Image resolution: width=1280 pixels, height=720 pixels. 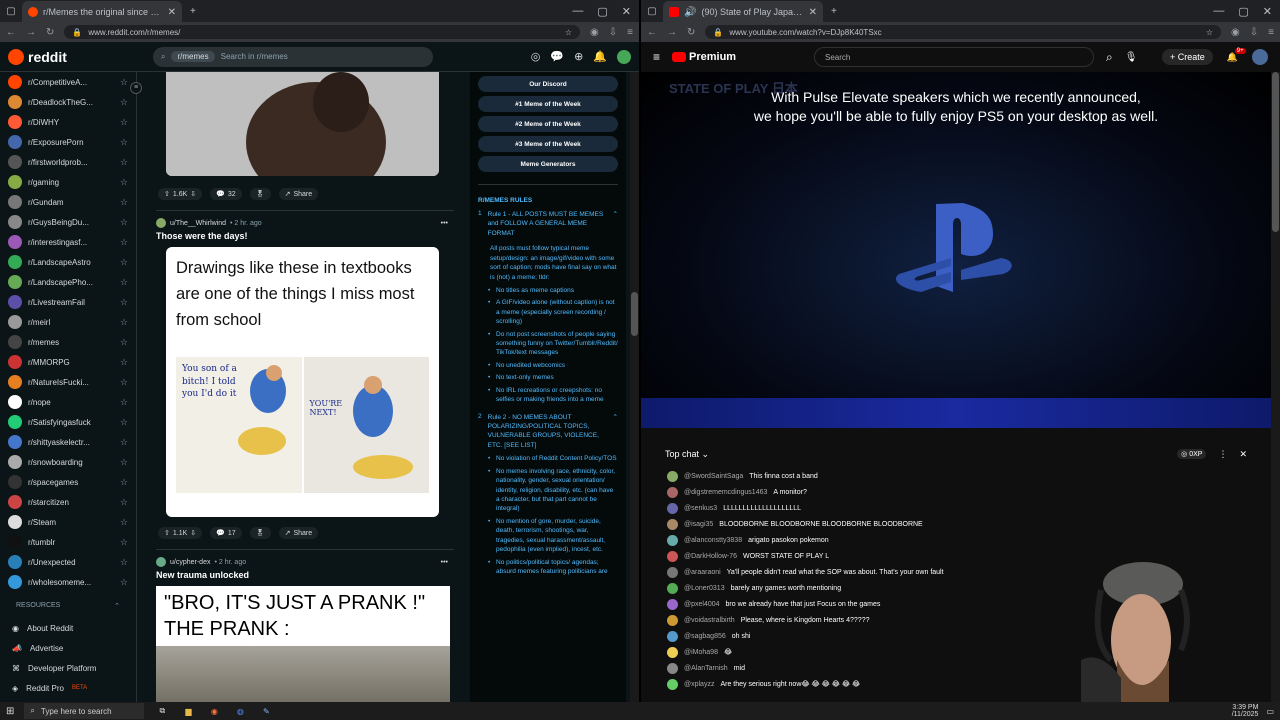 What do you see at coordinates (188, 711) in the screenshot?
I see `file-explorer-icon: ▆` at bounding box center [188, 711].